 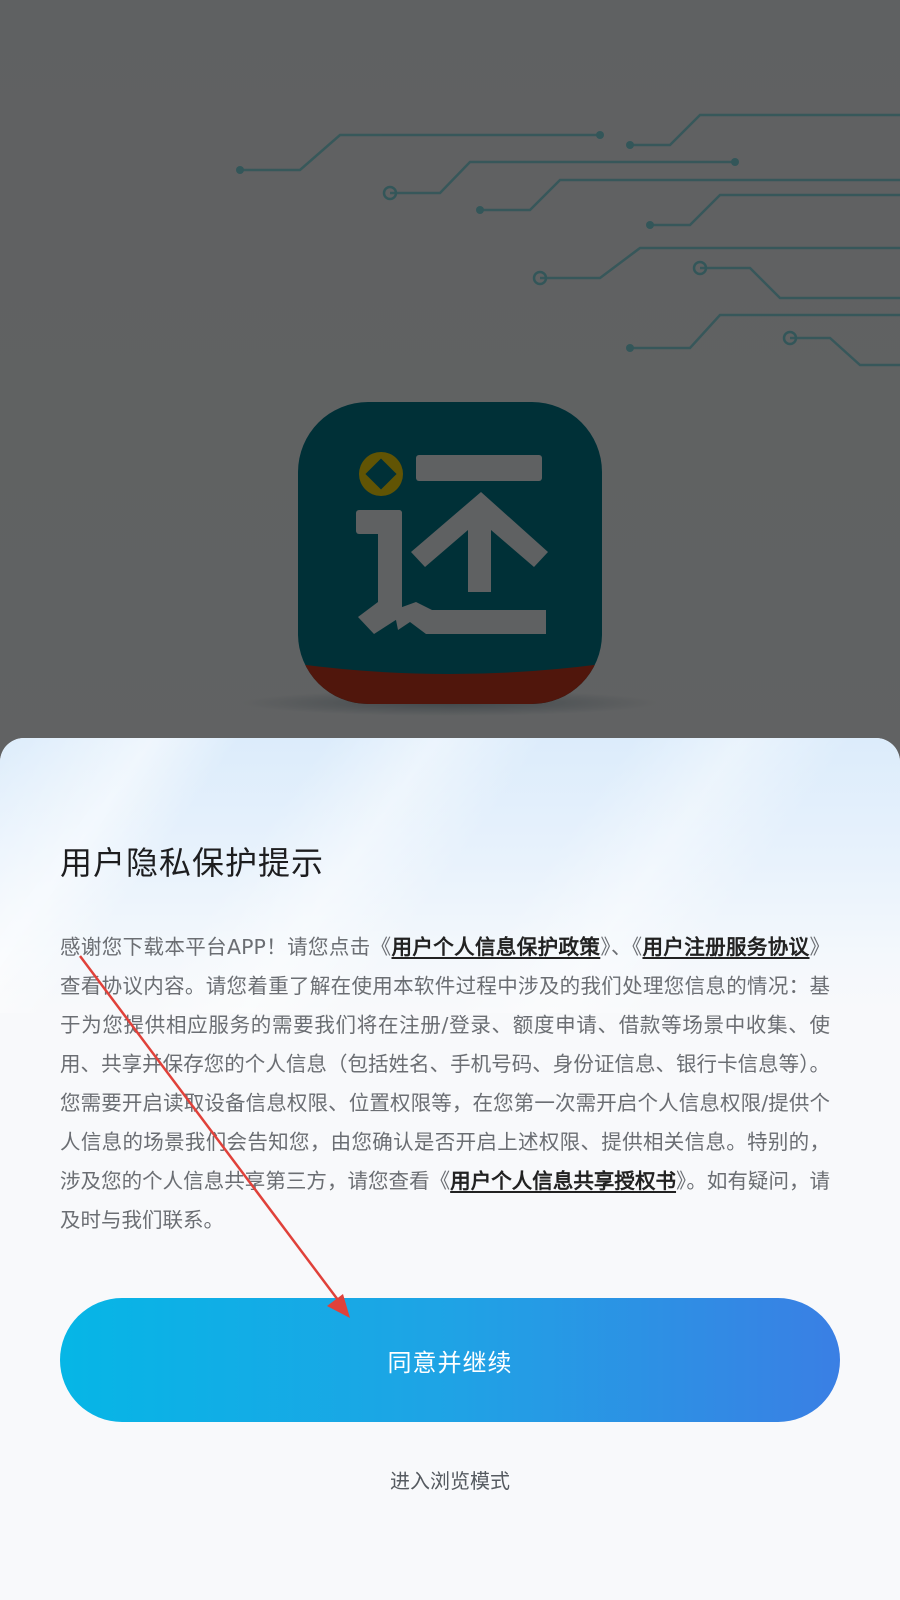 What do you see at coordinates (563, 1181) in the screenshot?
I see `sharing-authorization-link: 用户个人信息共享授权书` at bounding box center [563, 1181].